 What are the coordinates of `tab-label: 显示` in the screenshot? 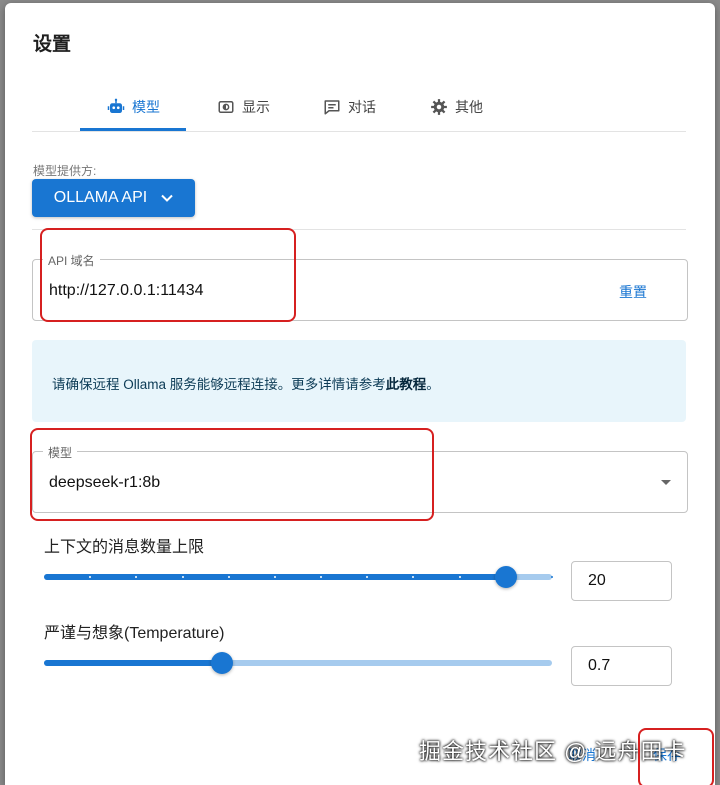 It's located at (256, 107).